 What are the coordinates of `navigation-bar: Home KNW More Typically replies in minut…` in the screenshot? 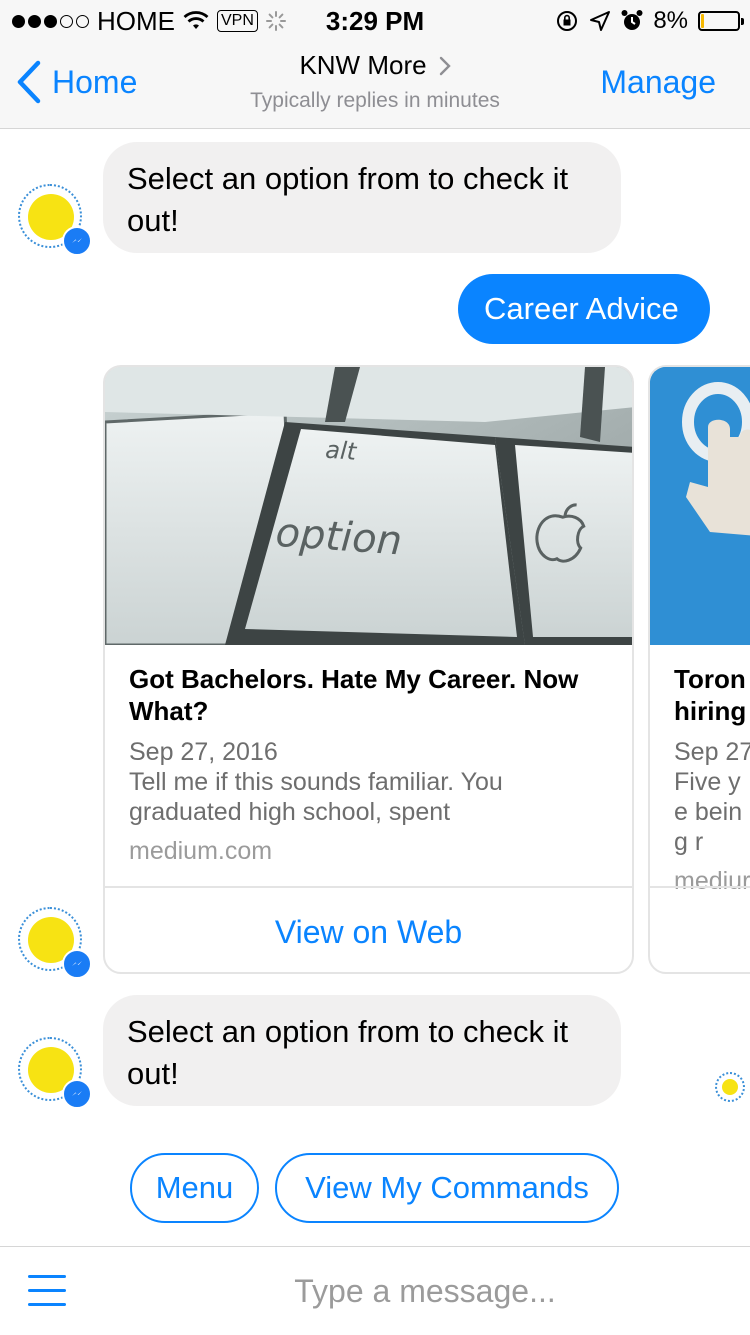 It's located at (375, 84).